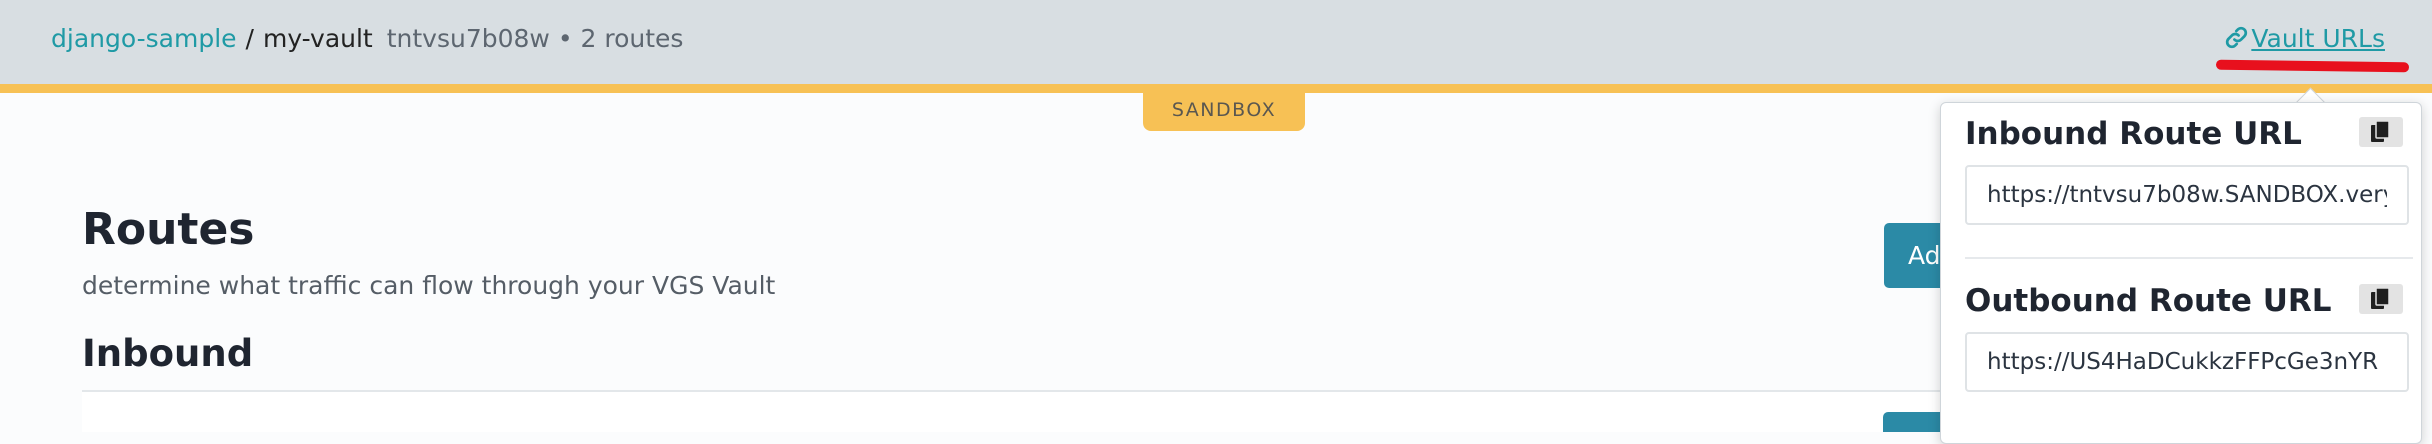  Describe the element at coordinates (168, 353) in the screenshot. I see `section-title-inbound: Inbound` at that location.